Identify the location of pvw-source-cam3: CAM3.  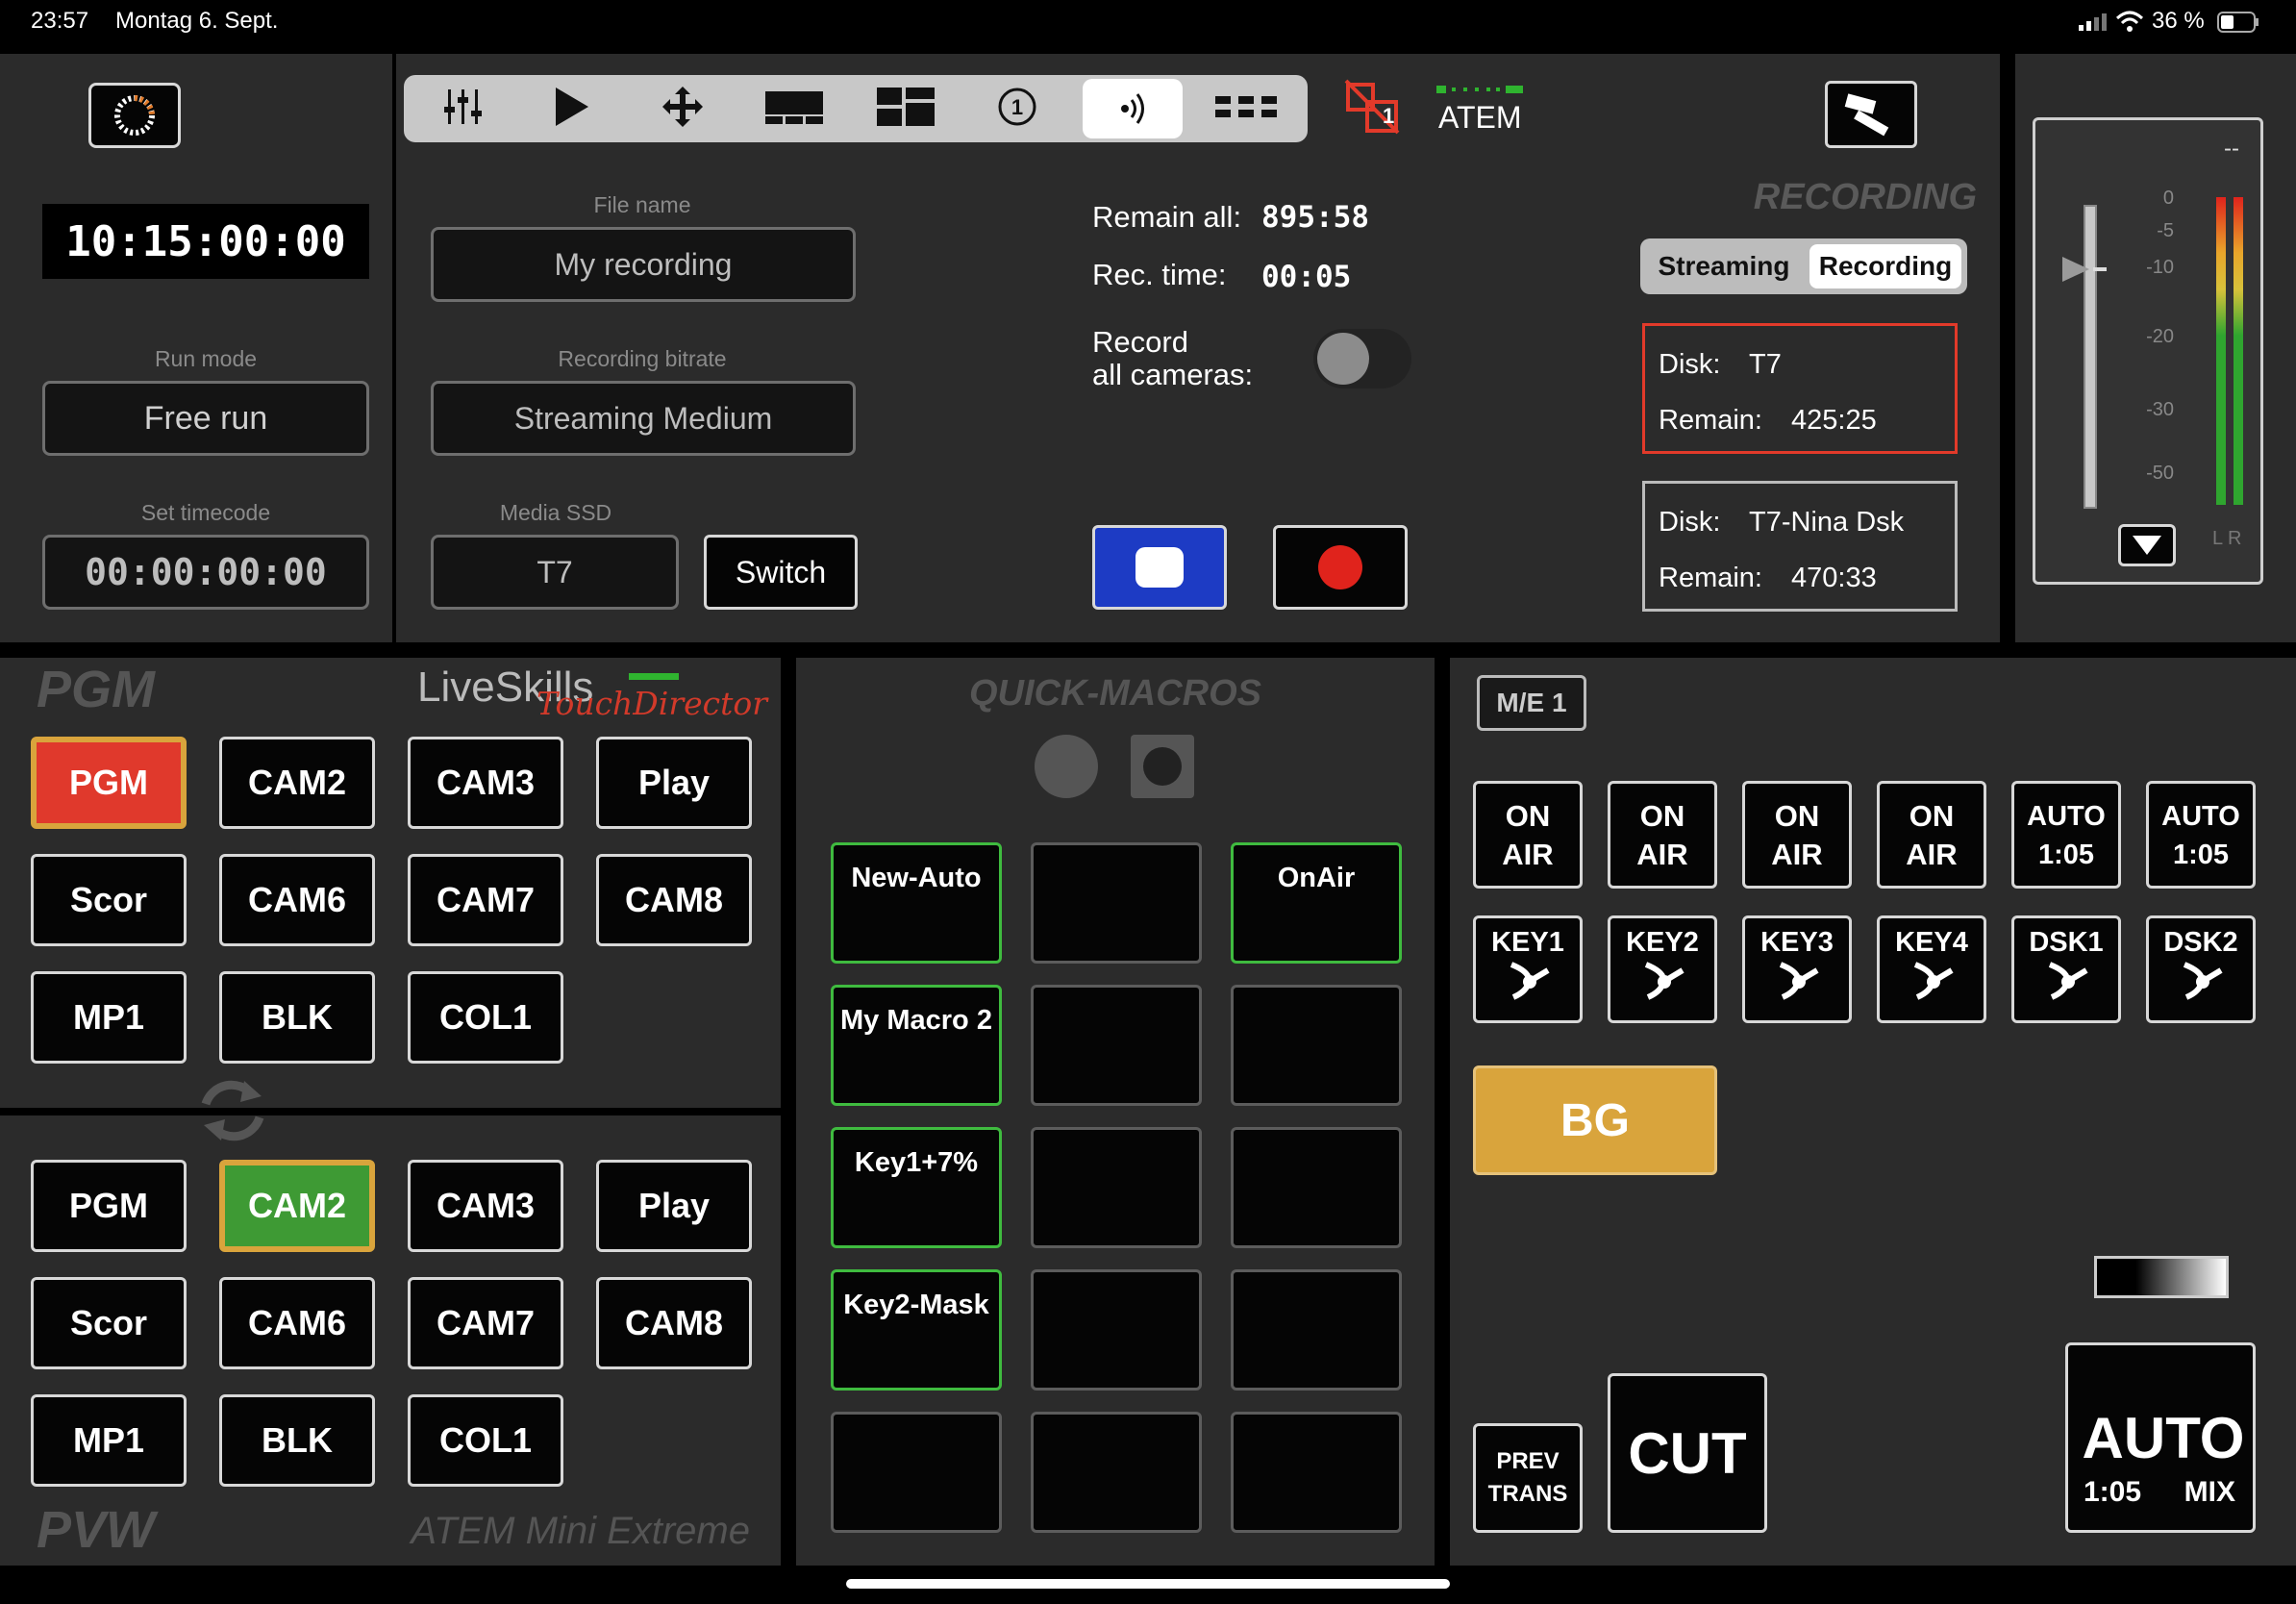
(485, 1206).